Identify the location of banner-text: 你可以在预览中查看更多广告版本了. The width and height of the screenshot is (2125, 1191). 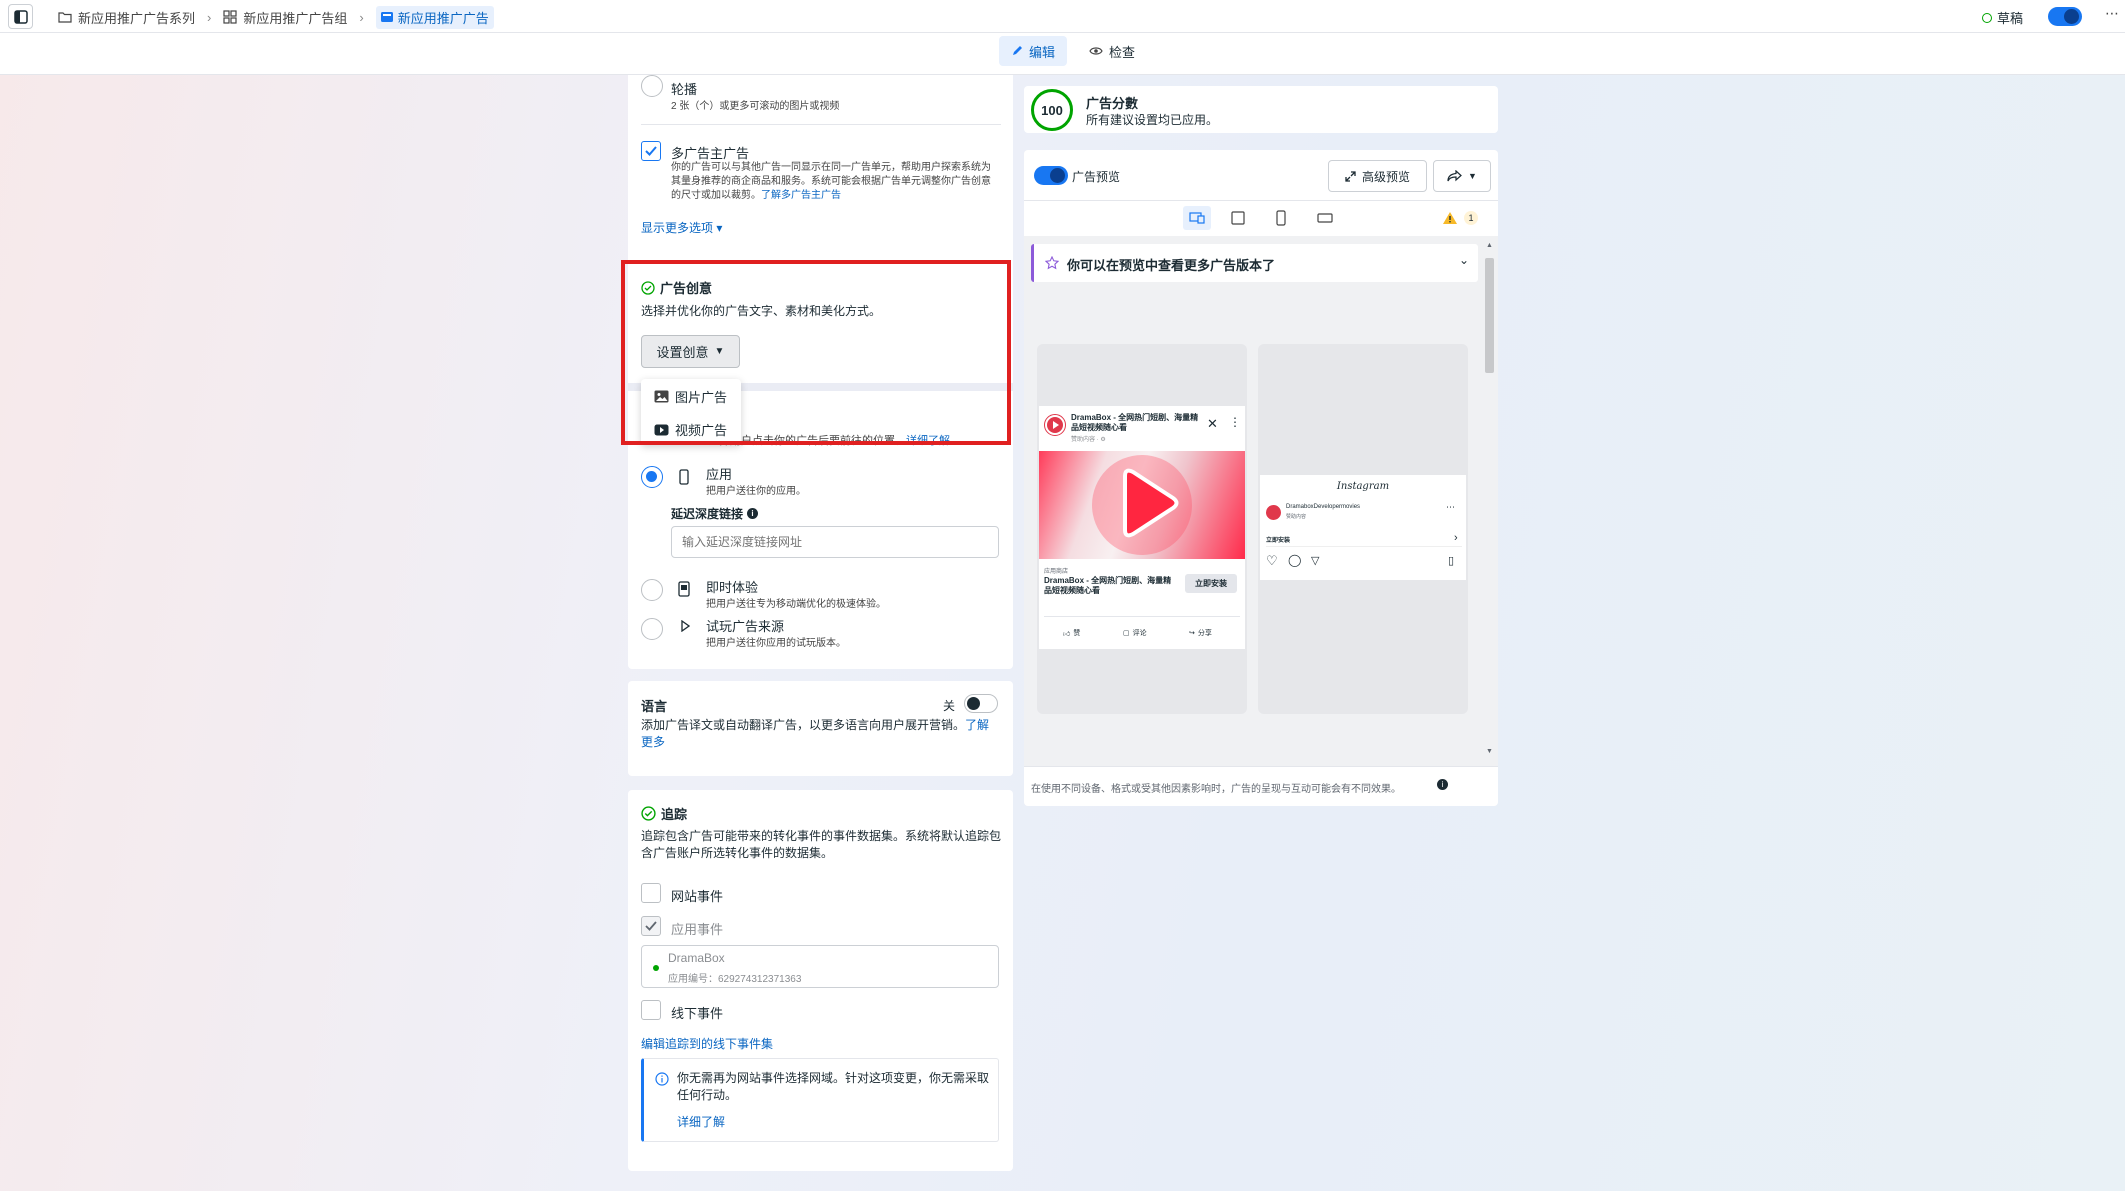
(1171, 265).